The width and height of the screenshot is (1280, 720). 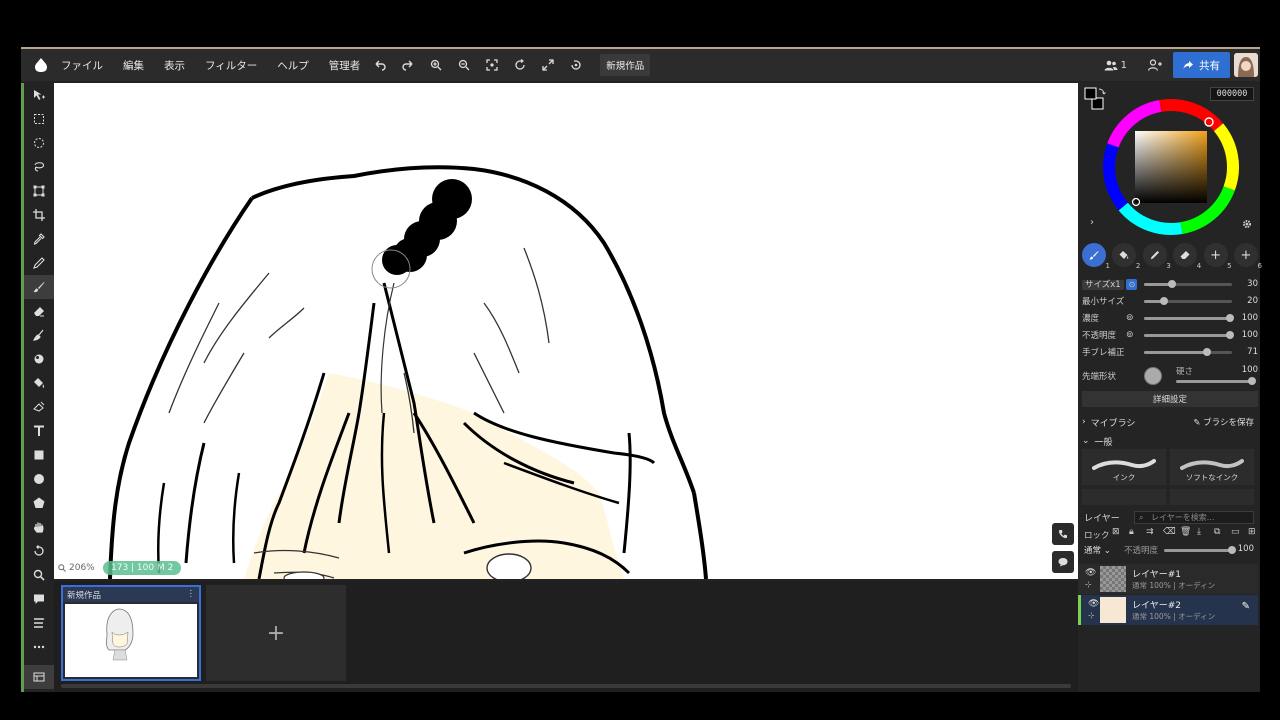 I want to click on filmstrip-icon, so click(x=39, y=623).